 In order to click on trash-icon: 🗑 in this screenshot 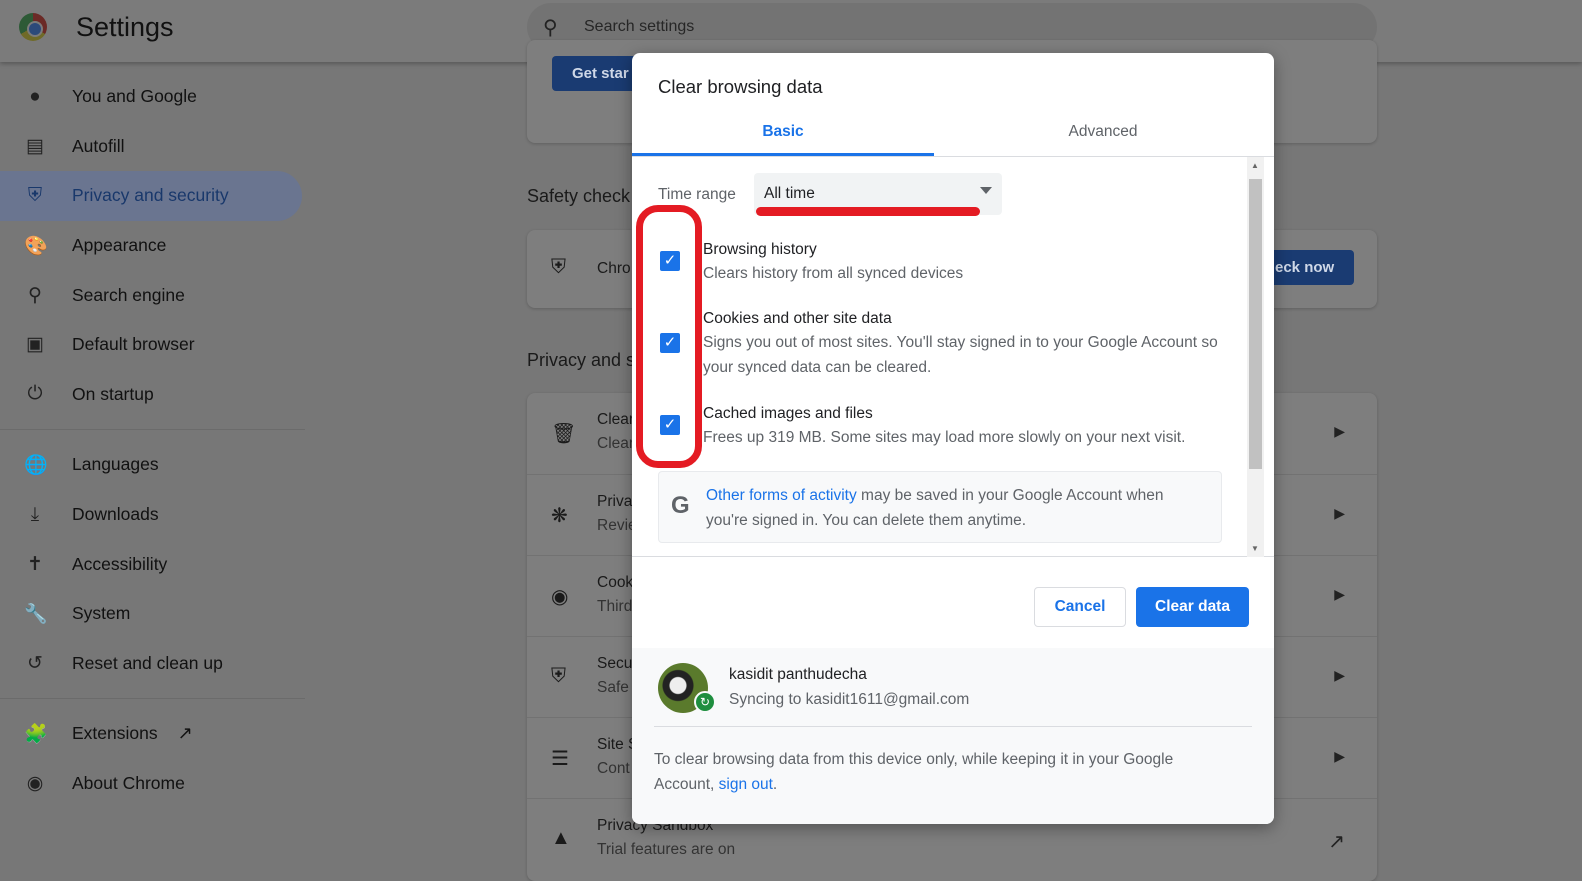, I will do `click(564, 434)`.